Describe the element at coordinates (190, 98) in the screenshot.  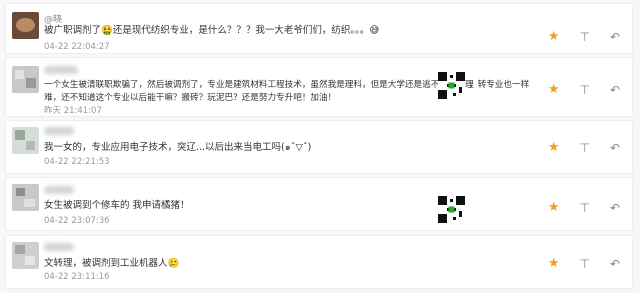
I see `comment-text-line-2: 难，还不知道这个专业以后能干嘛？搬砖？玩泥巴？还是努力专升吧！加油！` at that location.